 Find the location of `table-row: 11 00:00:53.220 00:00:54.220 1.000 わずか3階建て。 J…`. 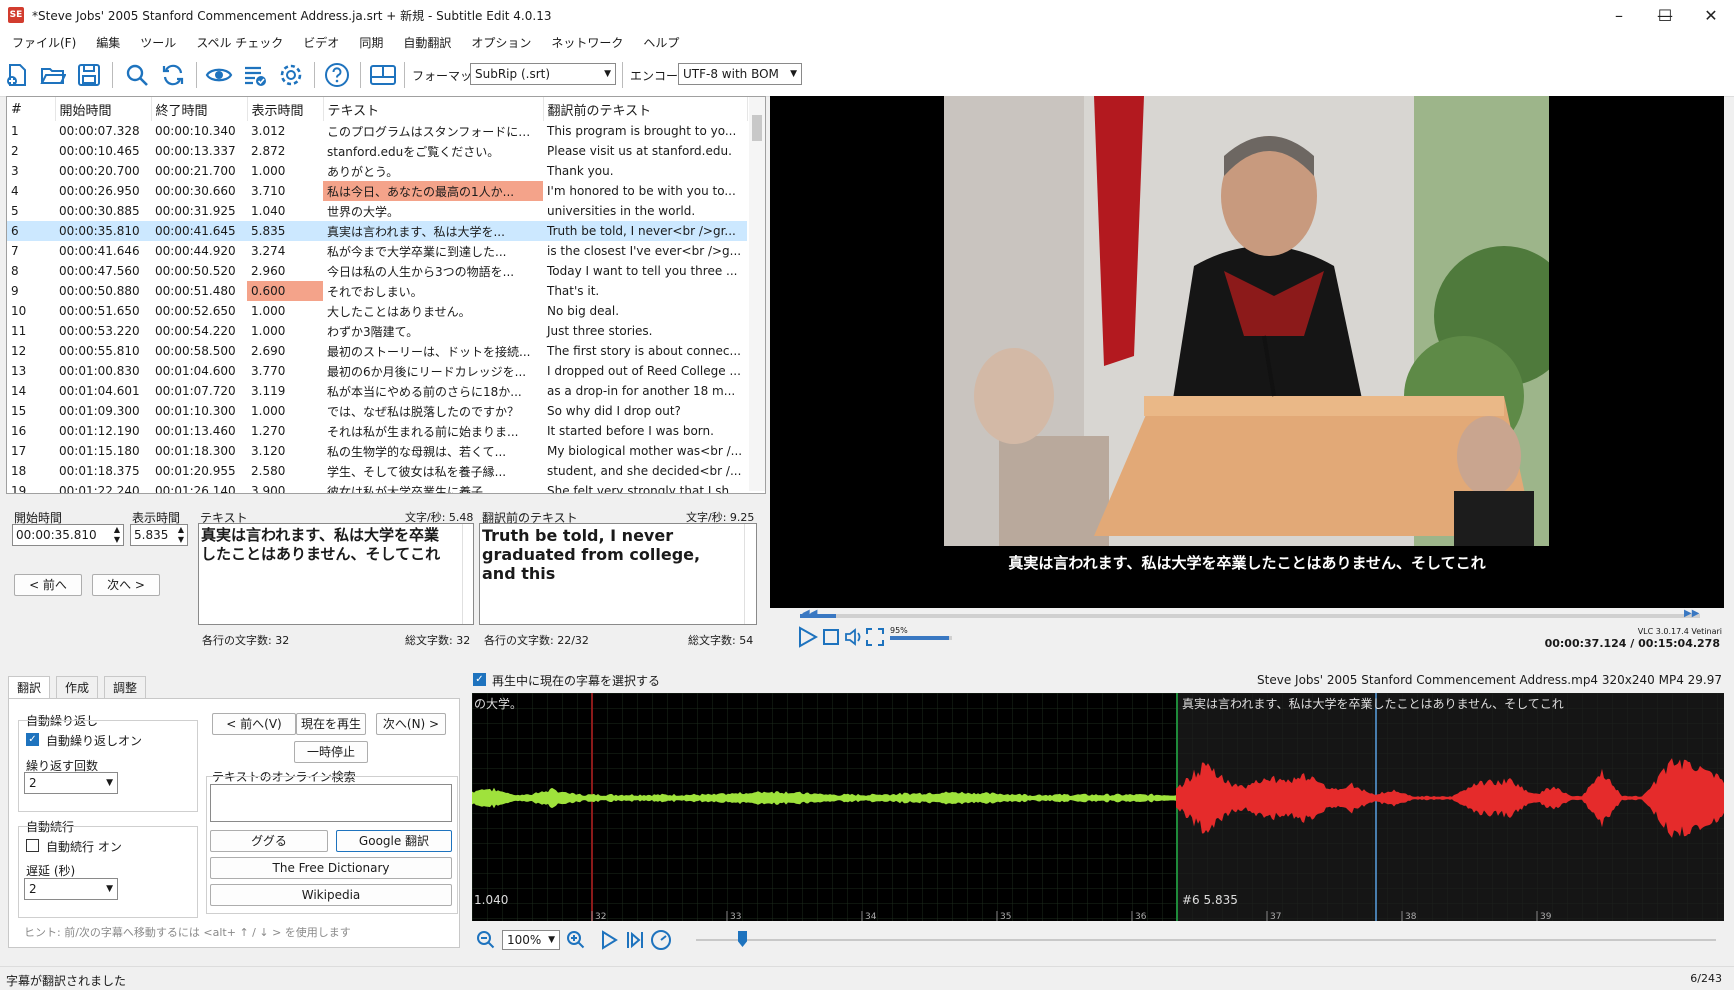

table-row: 11 00:00:53.220 00:00:54.220 1.000 わずか3階建て。 J… is located at coordinates (377, 331).